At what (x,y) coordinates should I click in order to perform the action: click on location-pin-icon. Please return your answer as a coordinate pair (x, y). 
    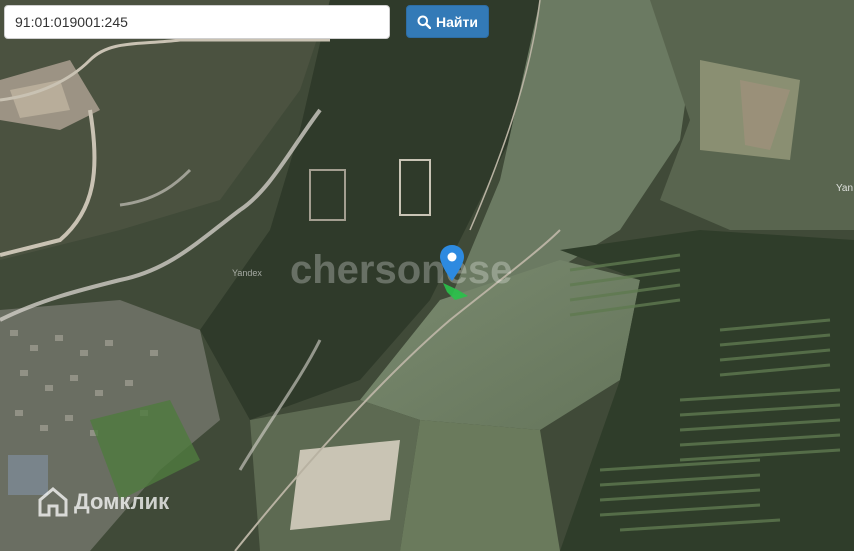
    Looking at the image, I should click on (452, 265).